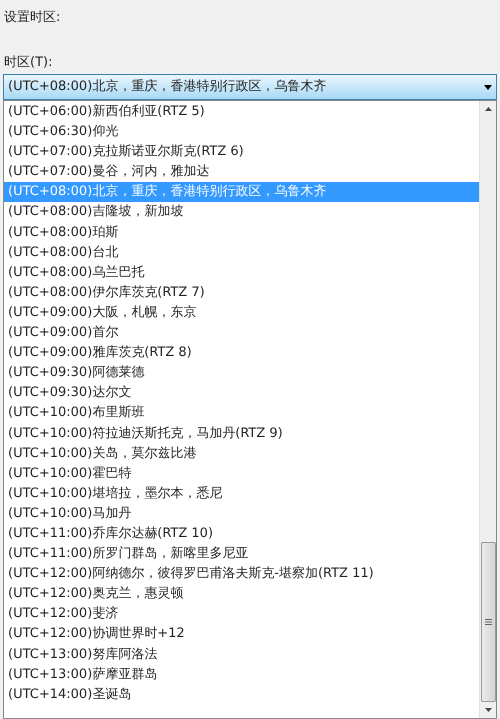 This screenshot has height=719, width=500. What do you see at coordinates (32, 17) in the screenshot?
I see `section-heading: 设置时区:` at bounding box center [32, 17].